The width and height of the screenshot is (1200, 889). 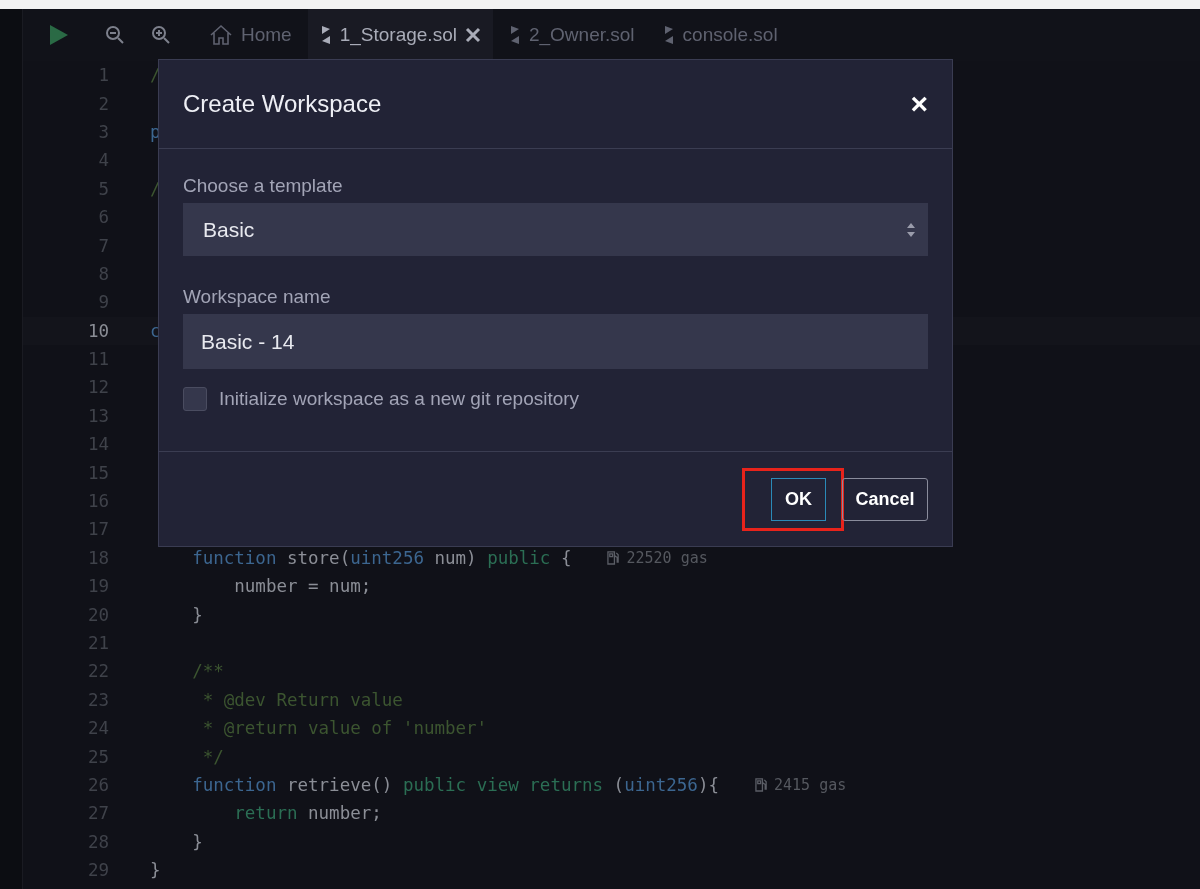 I want to click on workspace-name-field: Basic - 14, so click(x=555, y=341).